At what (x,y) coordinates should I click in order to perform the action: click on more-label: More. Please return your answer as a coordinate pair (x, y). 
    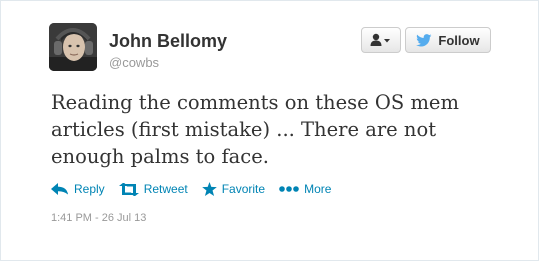
    Looking at the image, I should click on (318, 189).